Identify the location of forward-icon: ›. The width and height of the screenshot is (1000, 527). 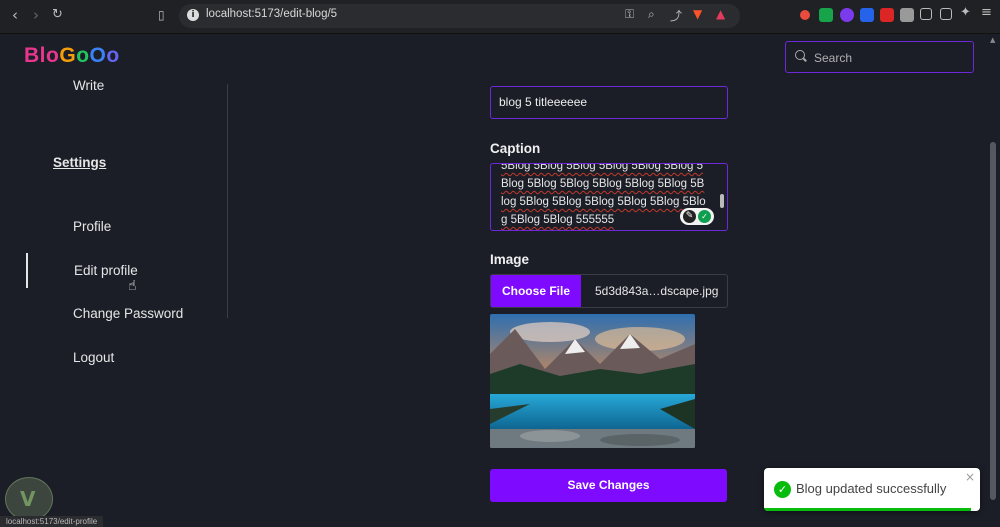
(36, 15).